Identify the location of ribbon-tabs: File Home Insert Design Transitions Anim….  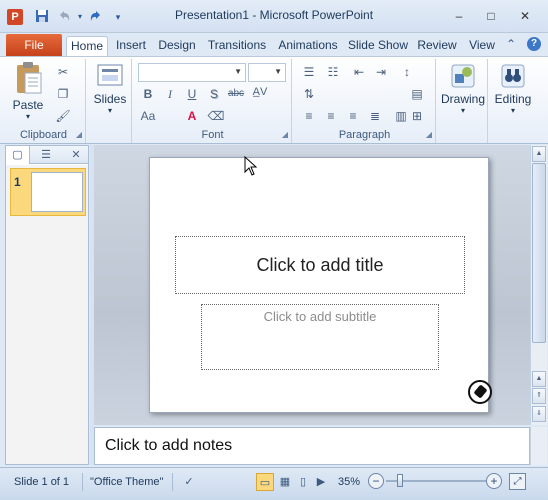
(274, 45).